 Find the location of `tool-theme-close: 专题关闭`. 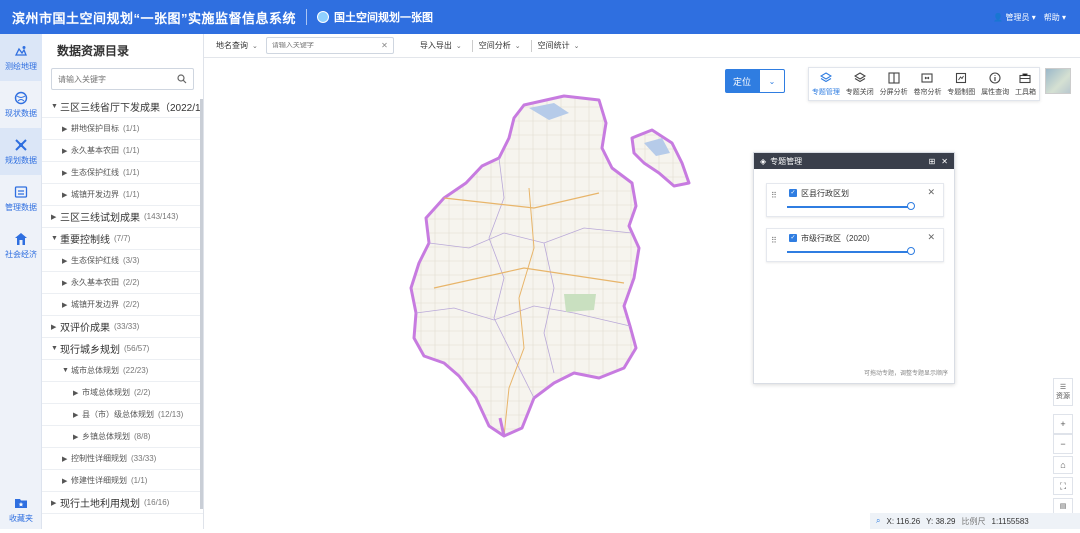

tool-theme-close: 专题关闭 is located at coordinates (860, 84).